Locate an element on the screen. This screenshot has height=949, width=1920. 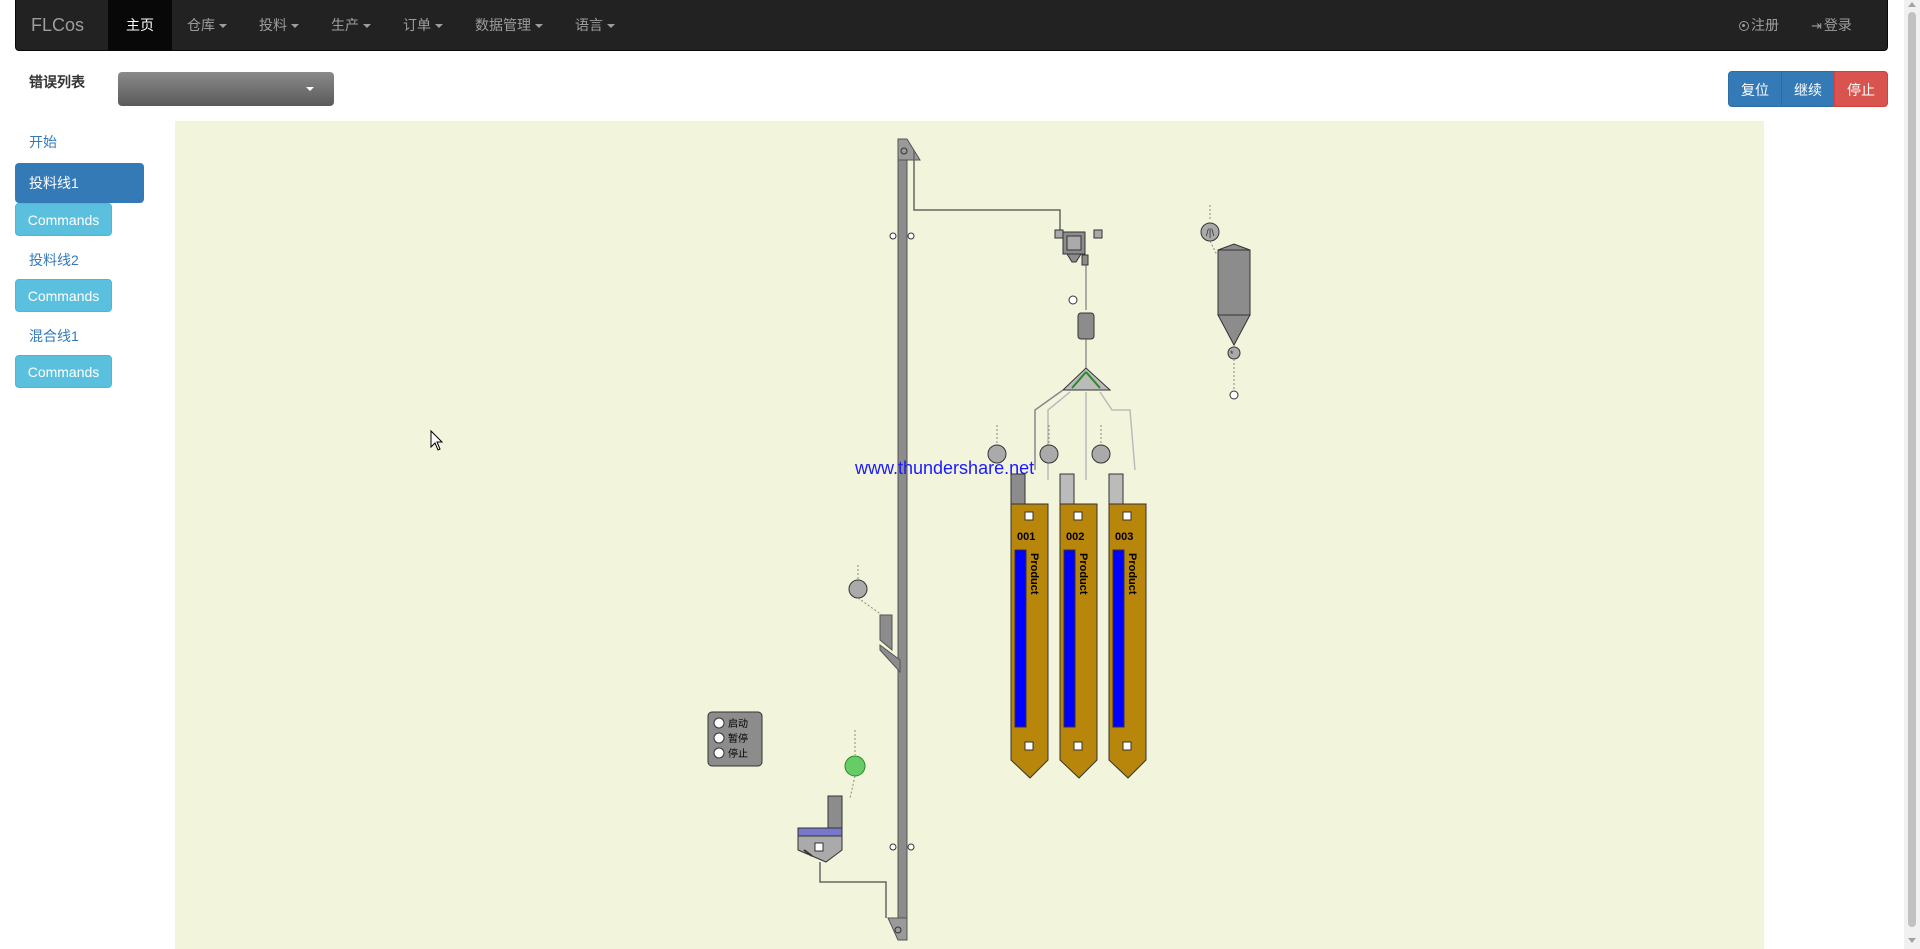
nav-home: 主页 is located at coordinates (140, 25).